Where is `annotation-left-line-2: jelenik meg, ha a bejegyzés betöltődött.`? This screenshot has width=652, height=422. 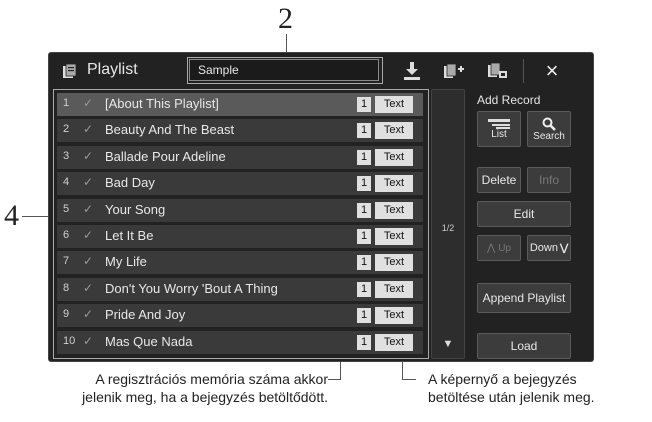
annotation-left-line-2: jelenik meg, ha a bejegyzés betöltődött. is located at coordinates (205, 397).